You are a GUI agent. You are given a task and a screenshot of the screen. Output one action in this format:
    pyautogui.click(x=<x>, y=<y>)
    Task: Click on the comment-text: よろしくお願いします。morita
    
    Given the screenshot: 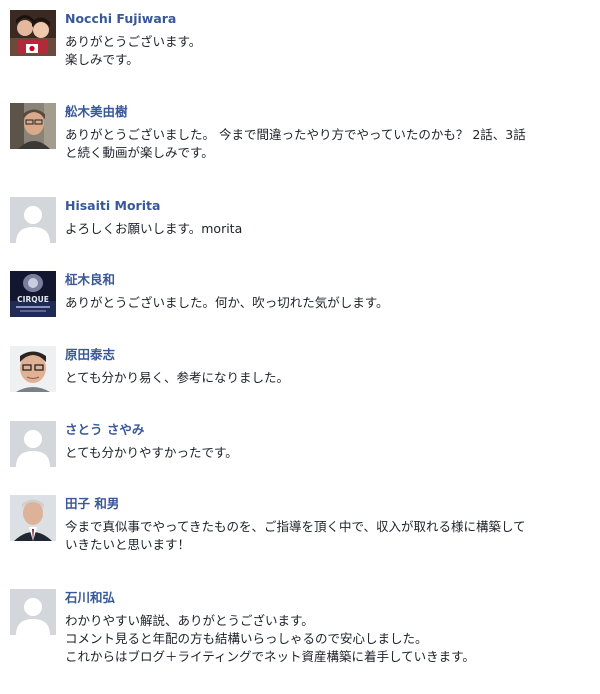 What is the action you would take?
    pyautogui.click(x=327, y=229)
    